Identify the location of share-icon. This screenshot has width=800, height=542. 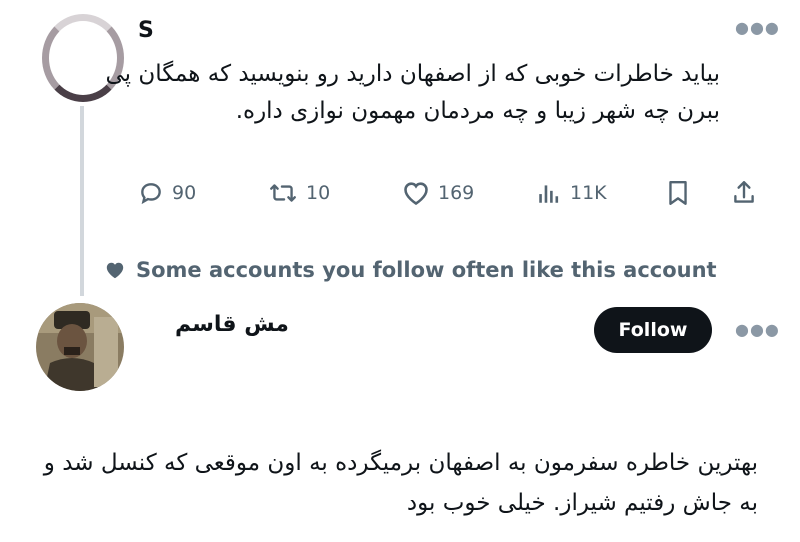
(744, 192).